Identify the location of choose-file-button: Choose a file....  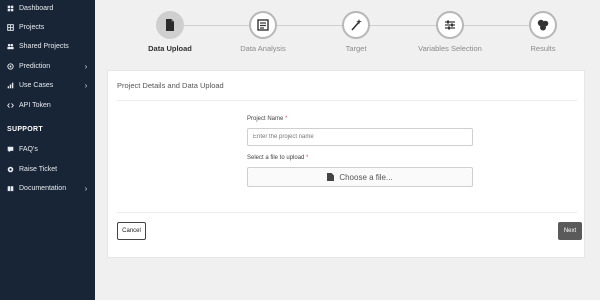
(360, 177).